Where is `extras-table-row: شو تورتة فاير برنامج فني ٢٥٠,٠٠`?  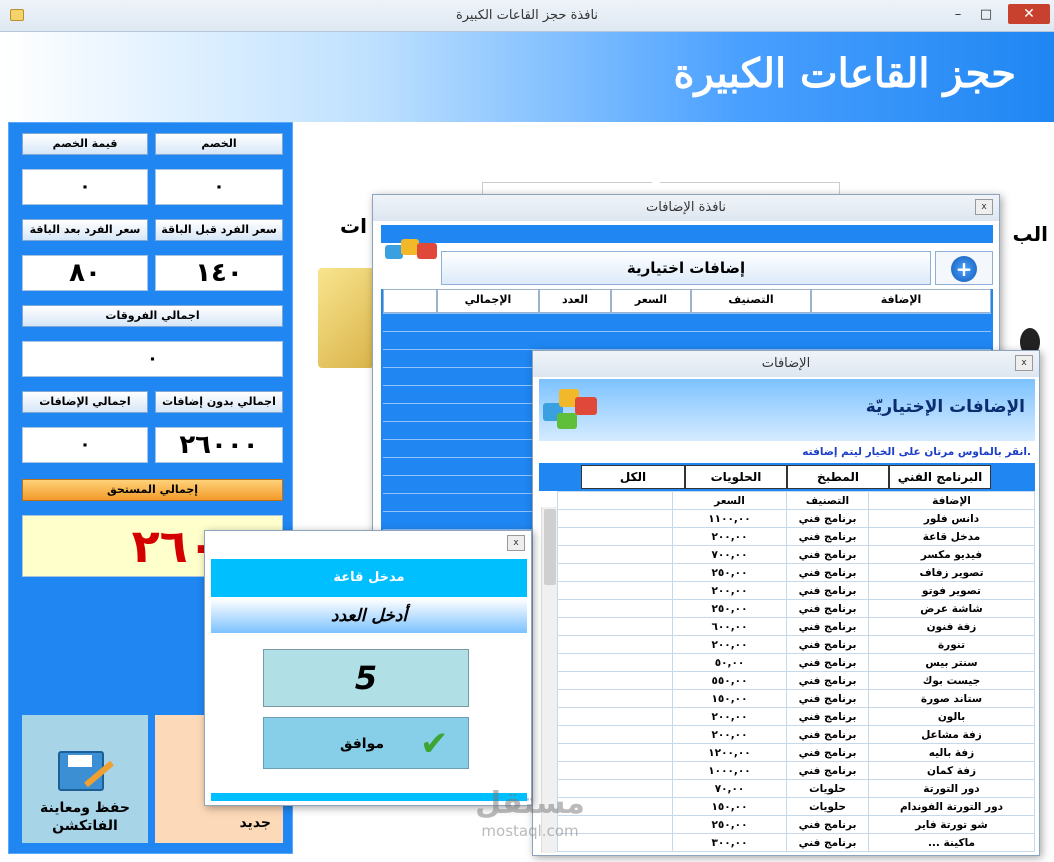
extras-table-row: شو تورتة فاير برنامج فني ٢٥٠,٠٠ is located at coordinates (796, 824).